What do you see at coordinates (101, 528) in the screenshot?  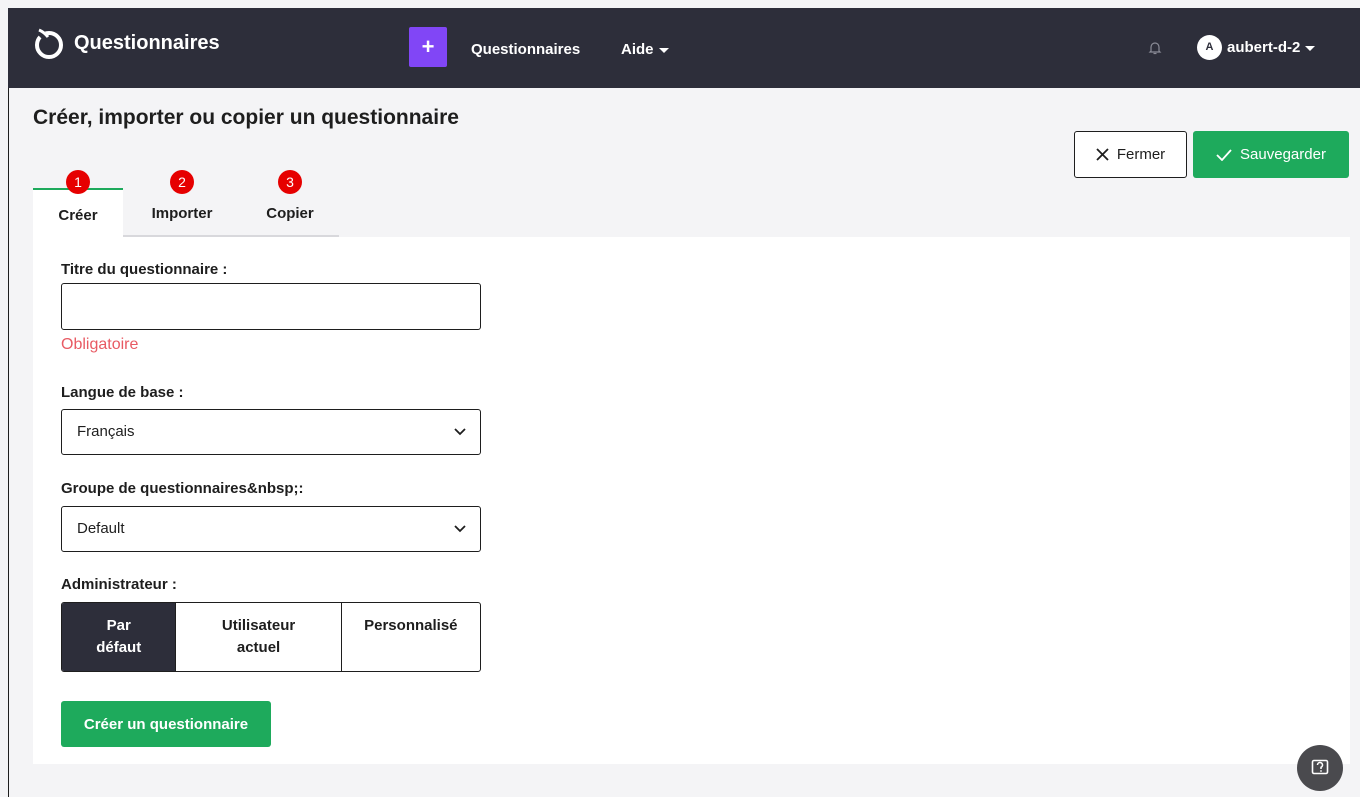 I see `group-selected-value: Default` at bounding box center [101, 528].